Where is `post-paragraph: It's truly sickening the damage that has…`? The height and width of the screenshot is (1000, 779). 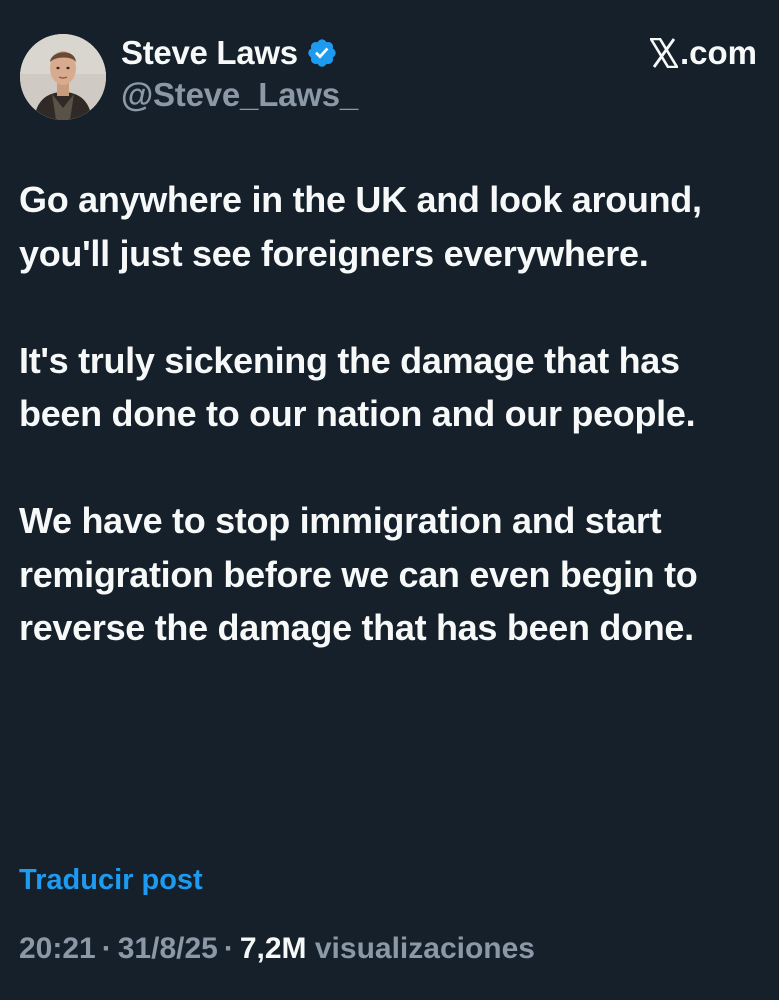
post-paragraph: It's truly sickening the damage that has… is located at coordinates (357, 387).